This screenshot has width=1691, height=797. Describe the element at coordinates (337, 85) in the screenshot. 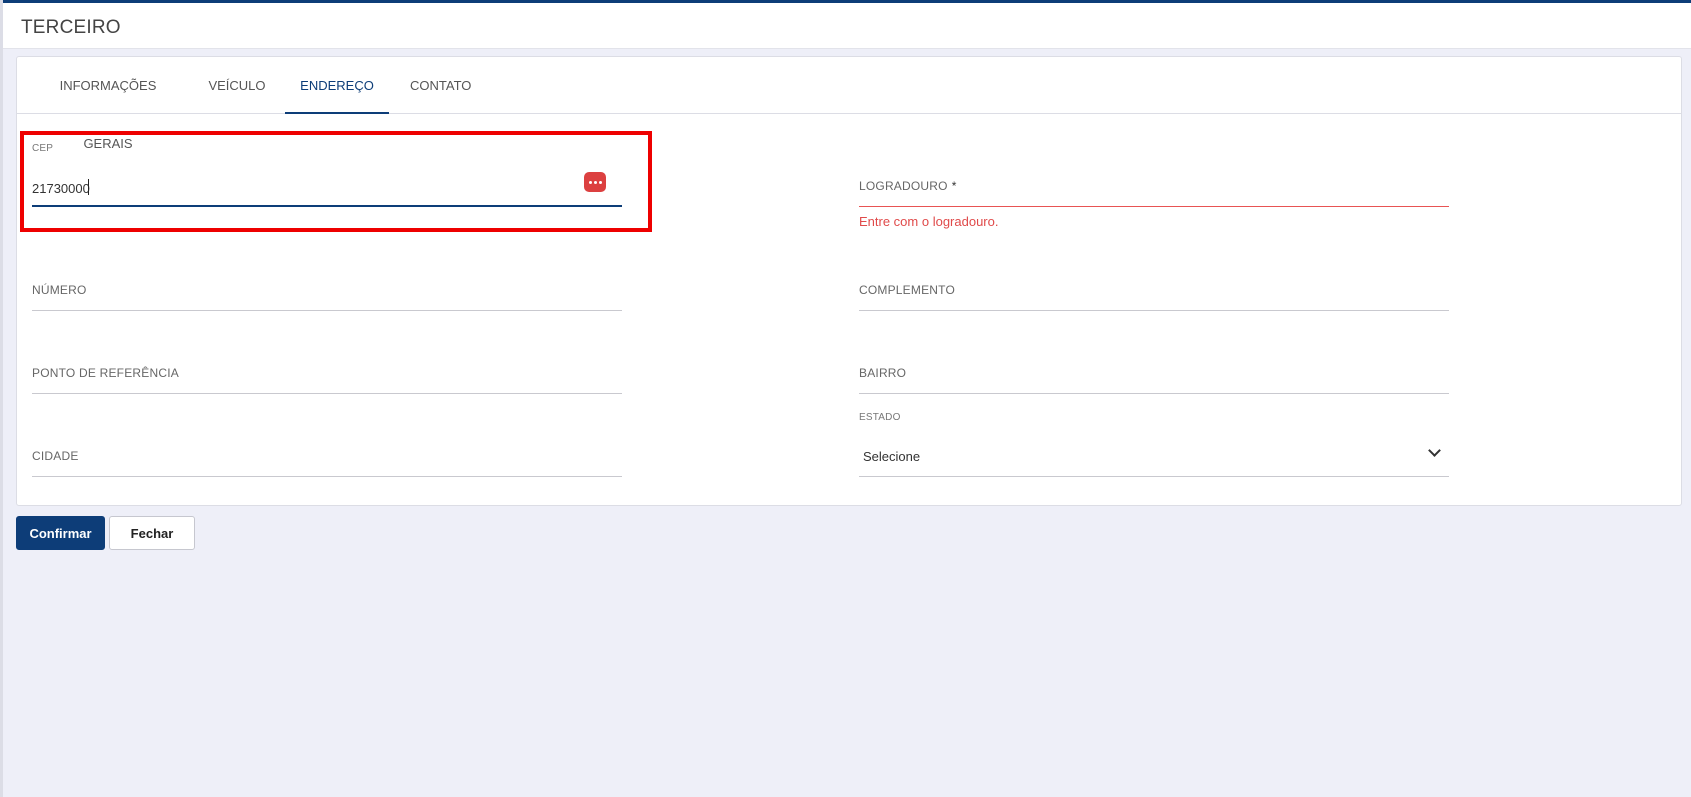

I see `tab-endereco: ENDEREÇO` at that location.